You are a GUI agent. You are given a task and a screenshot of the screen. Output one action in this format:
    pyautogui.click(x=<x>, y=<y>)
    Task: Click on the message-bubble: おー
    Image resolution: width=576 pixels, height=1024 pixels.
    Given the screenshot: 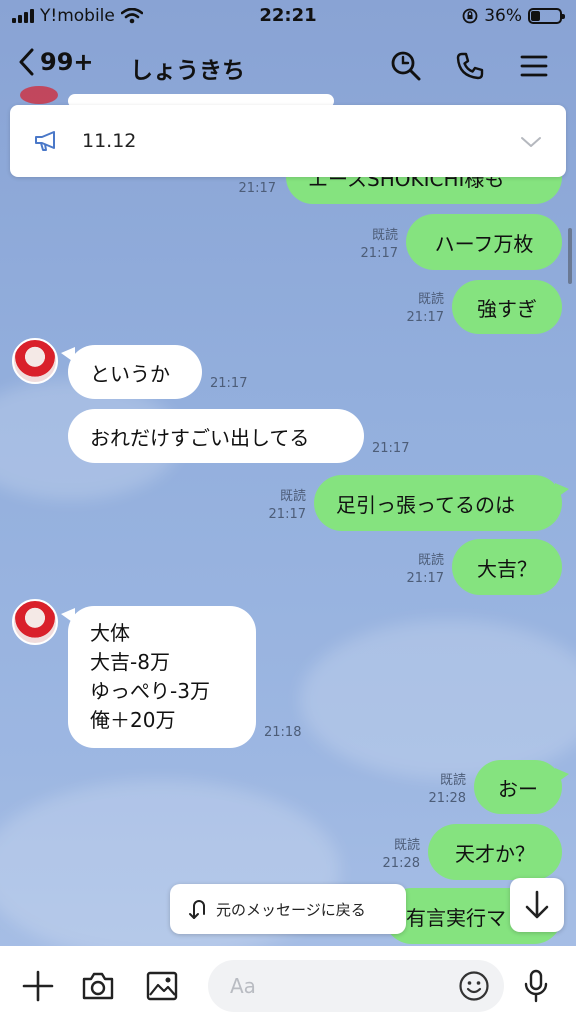 What is the action you would take?
    pyautogui.click(x=521, y=787)
    